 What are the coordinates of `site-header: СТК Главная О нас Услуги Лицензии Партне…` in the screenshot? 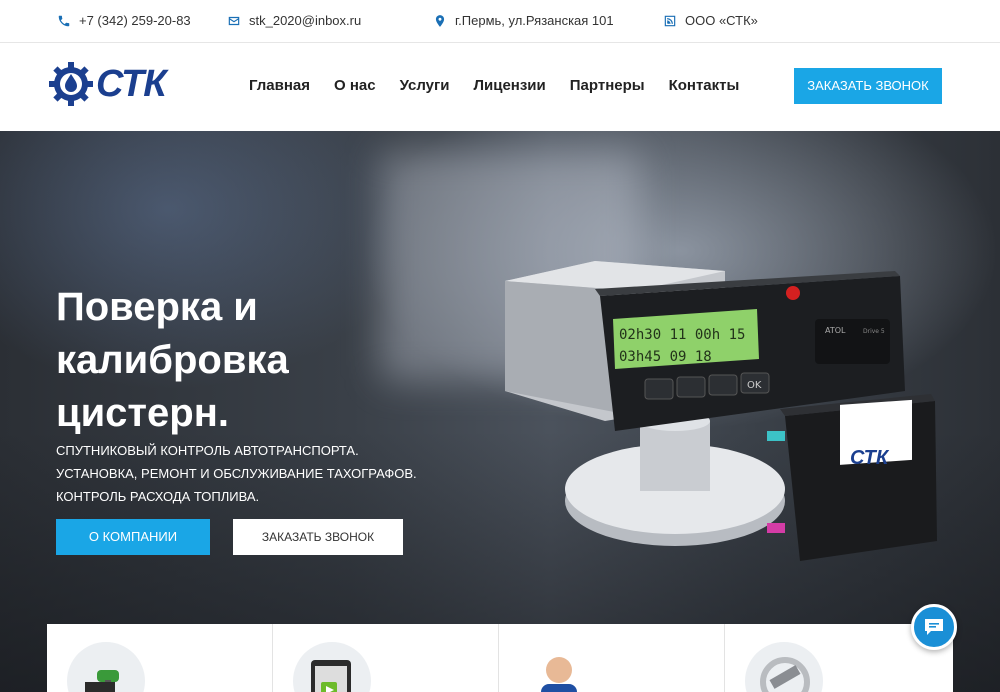 It's located at (500, 87).